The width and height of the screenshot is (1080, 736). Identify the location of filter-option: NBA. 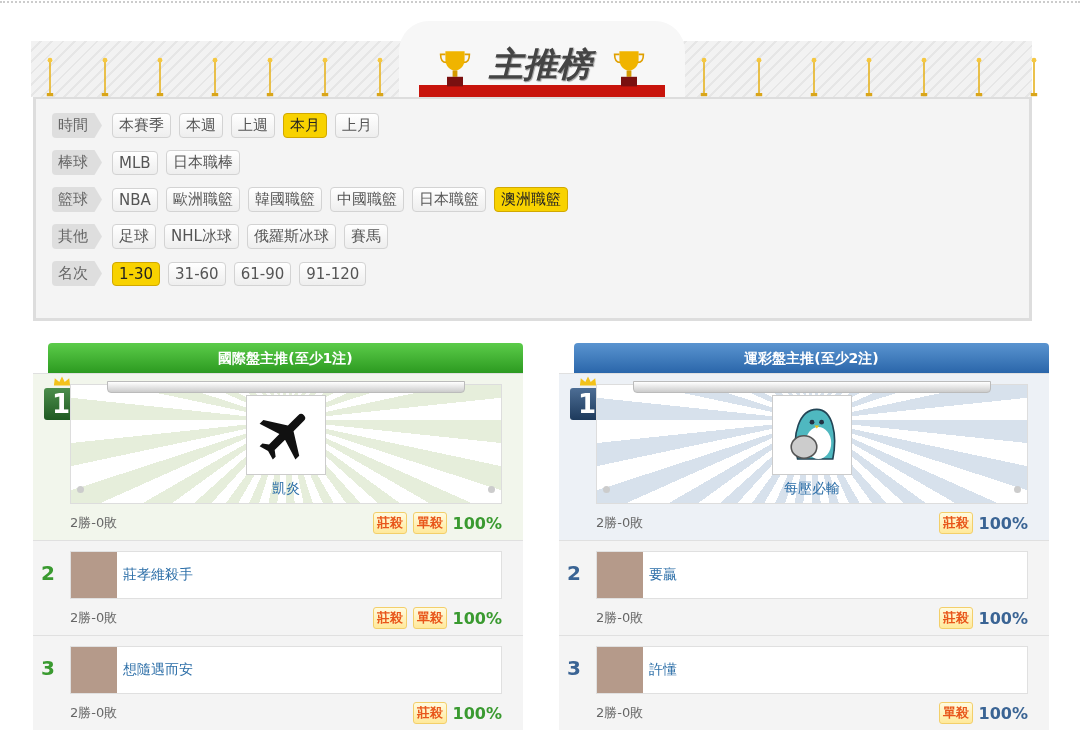
(135, 199).